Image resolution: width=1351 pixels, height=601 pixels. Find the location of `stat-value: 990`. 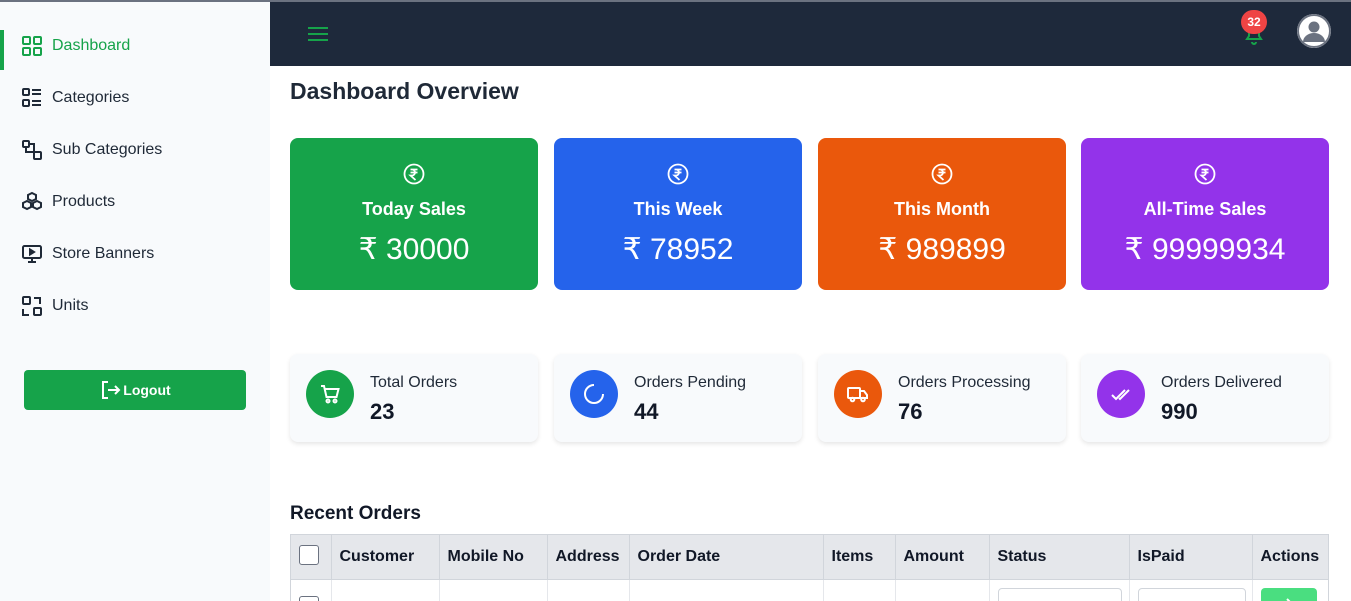

stat-value: 990 is located at coordinates (1179, 411).